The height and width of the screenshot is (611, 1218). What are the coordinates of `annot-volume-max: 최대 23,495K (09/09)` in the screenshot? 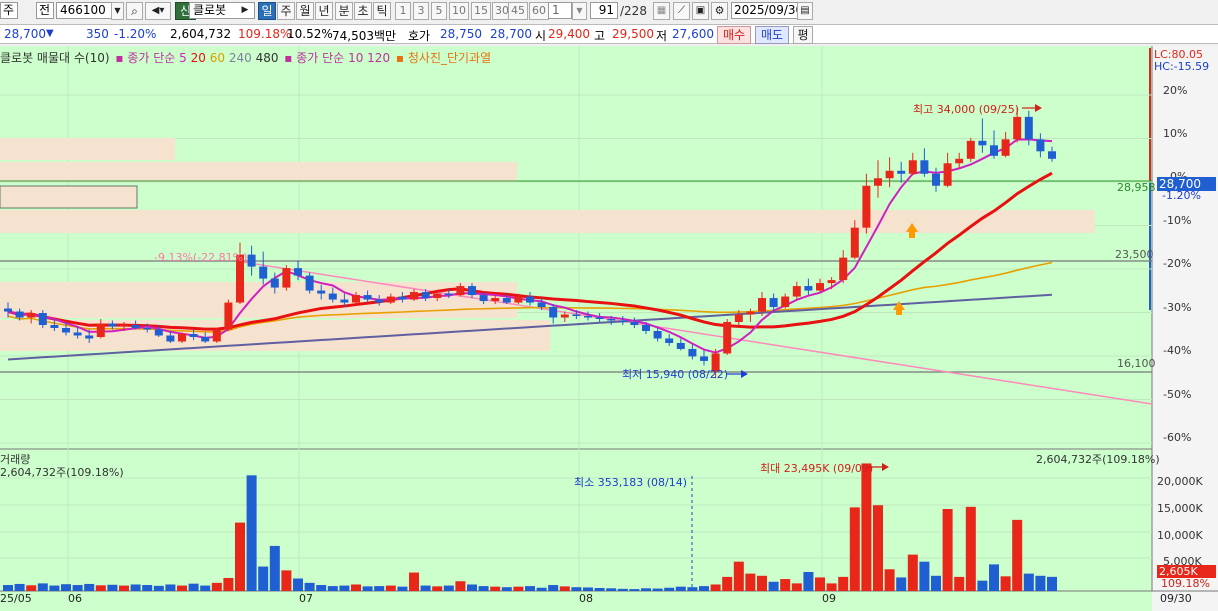 It's located at (817, 468).